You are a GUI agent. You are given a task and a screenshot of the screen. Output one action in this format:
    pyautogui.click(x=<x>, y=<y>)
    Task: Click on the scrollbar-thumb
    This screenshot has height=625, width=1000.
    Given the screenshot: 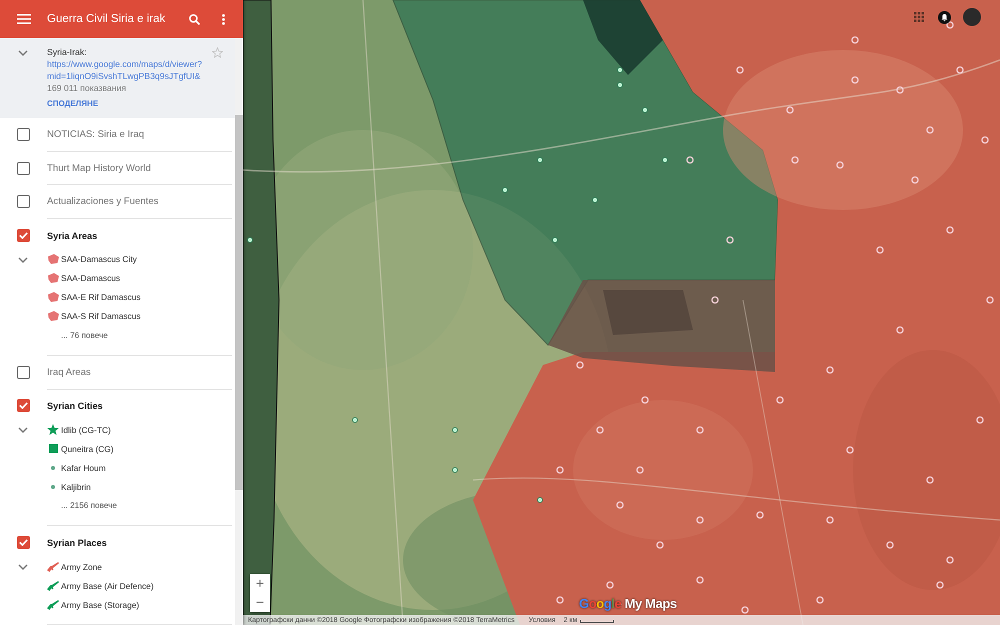 What is the action you would take?
    pyautogui.click(x=239, y=302)
    